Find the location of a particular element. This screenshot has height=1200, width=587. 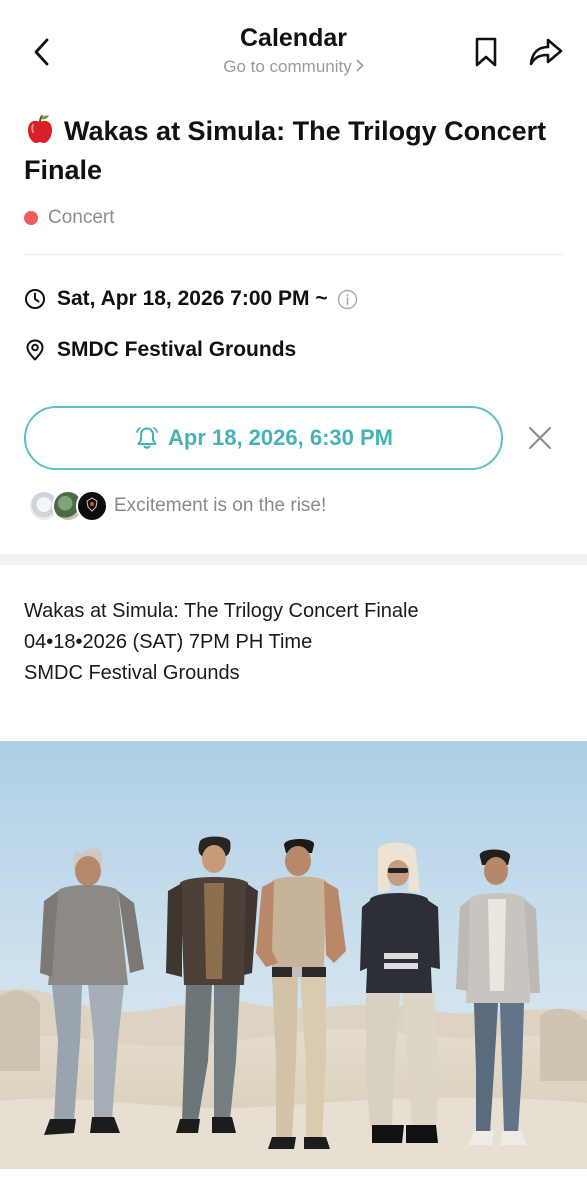

category-color-dot is located at coordinates (31, 218).